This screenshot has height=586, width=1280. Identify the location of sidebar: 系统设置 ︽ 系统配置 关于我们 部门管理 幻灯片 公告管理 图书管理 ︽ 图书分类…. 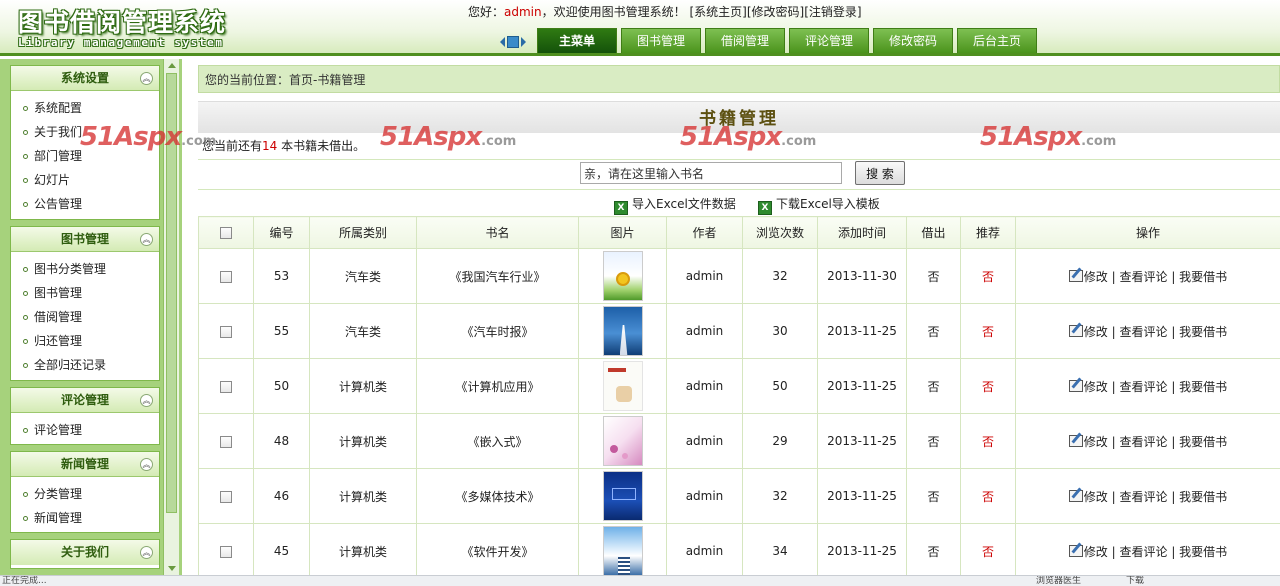
(91, 317).